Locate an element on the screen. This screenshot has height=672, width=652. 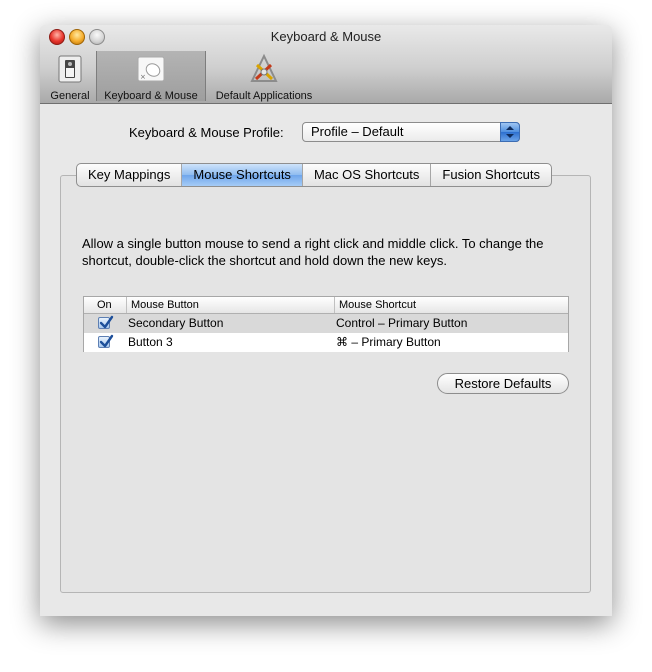
toolbar-item-general: General is located at coordinates (70, 76).